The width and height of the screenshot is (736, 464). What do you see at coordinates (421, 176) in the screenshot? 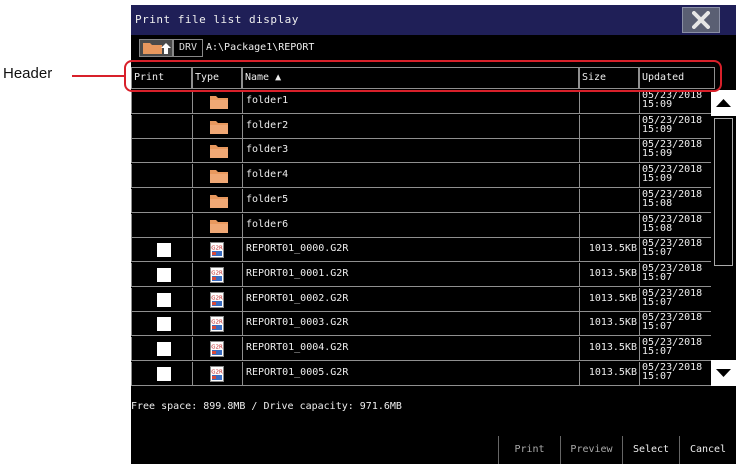
I see `table-row: folder4 05/23/2018 15:09` at bounding box center [421, 176].